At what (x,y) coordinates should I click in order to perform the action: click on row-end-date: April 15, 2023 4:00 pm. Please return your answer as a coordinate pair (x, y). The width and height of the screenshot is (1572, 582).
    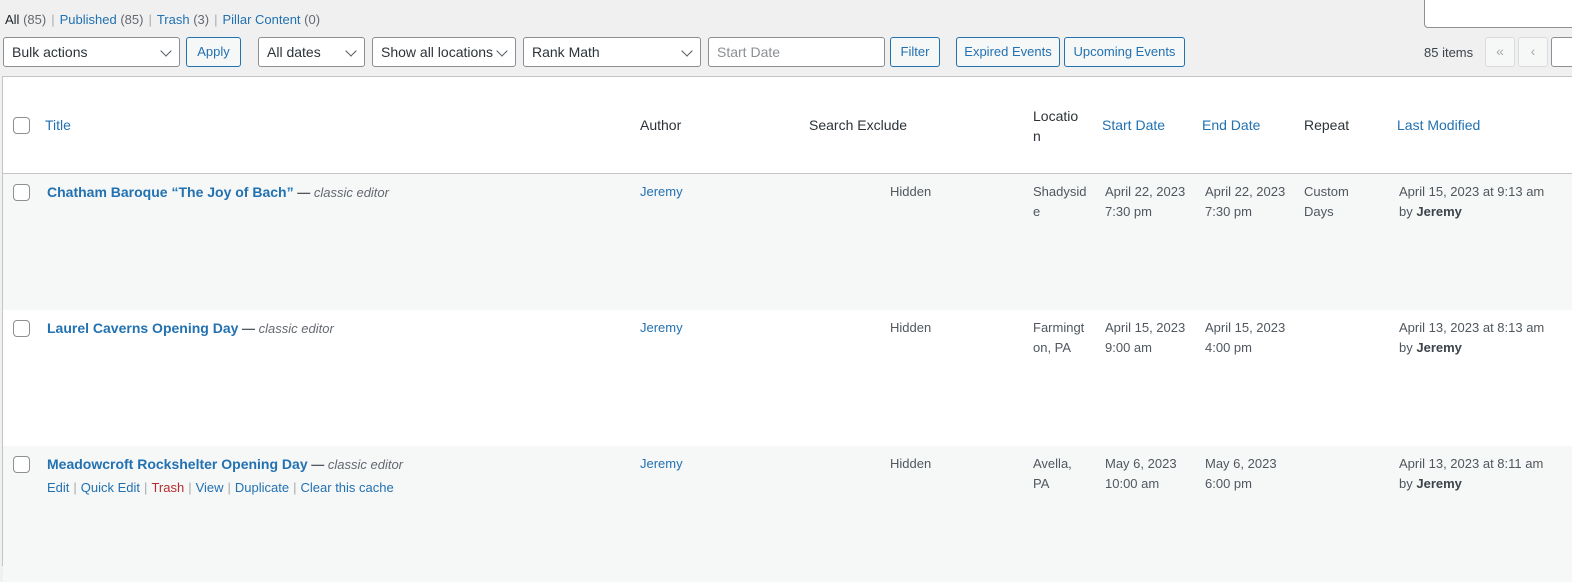
    Looking at the image, I should click on (1245, 337).